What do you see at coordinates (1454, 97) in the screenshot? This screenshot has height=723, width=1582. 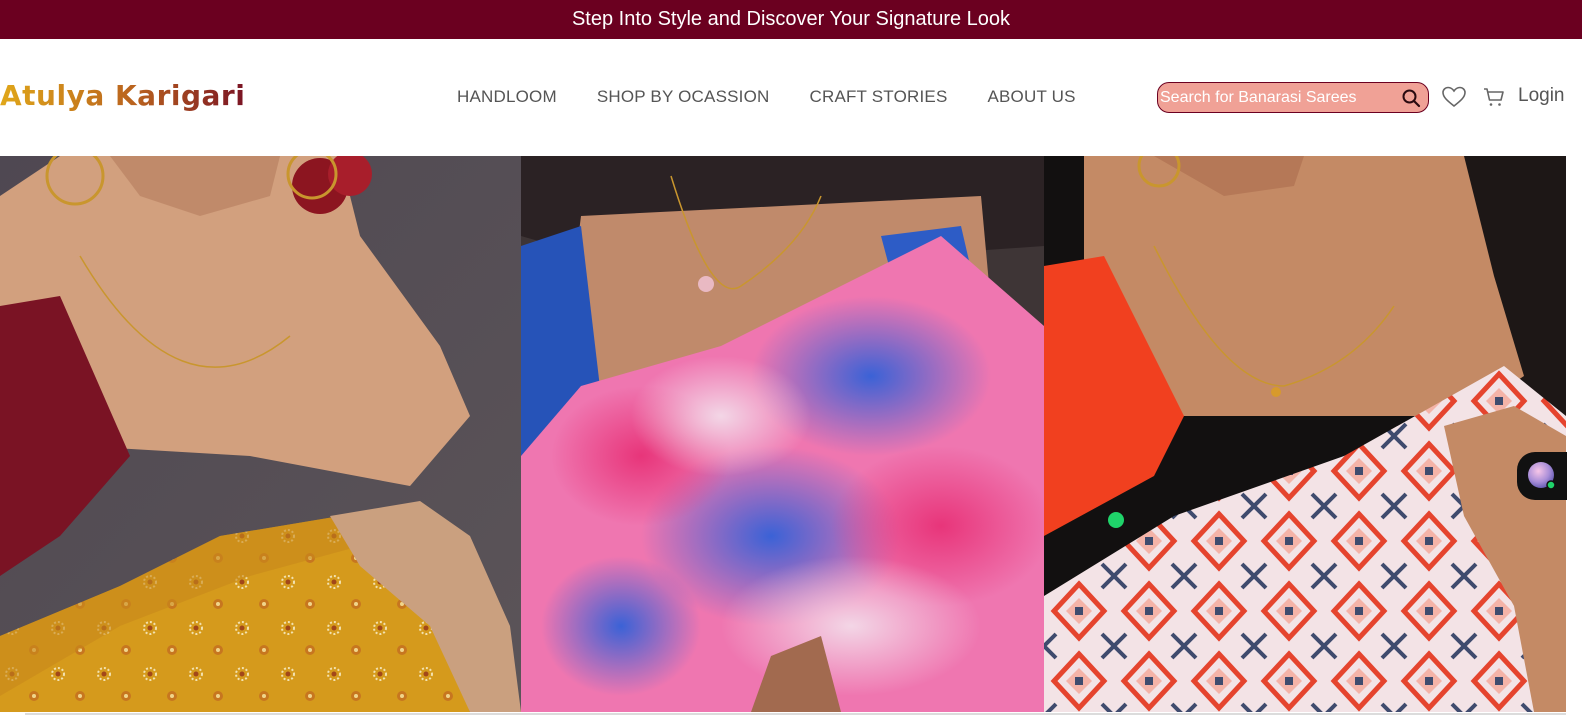 I see `heart-icon` at bounding box center [1454, 97].